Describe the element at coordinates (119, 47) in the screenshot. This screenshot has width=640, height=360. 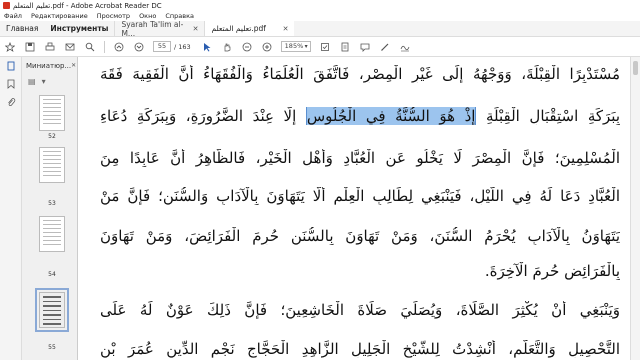
I see `prev-page-icon` at that location.